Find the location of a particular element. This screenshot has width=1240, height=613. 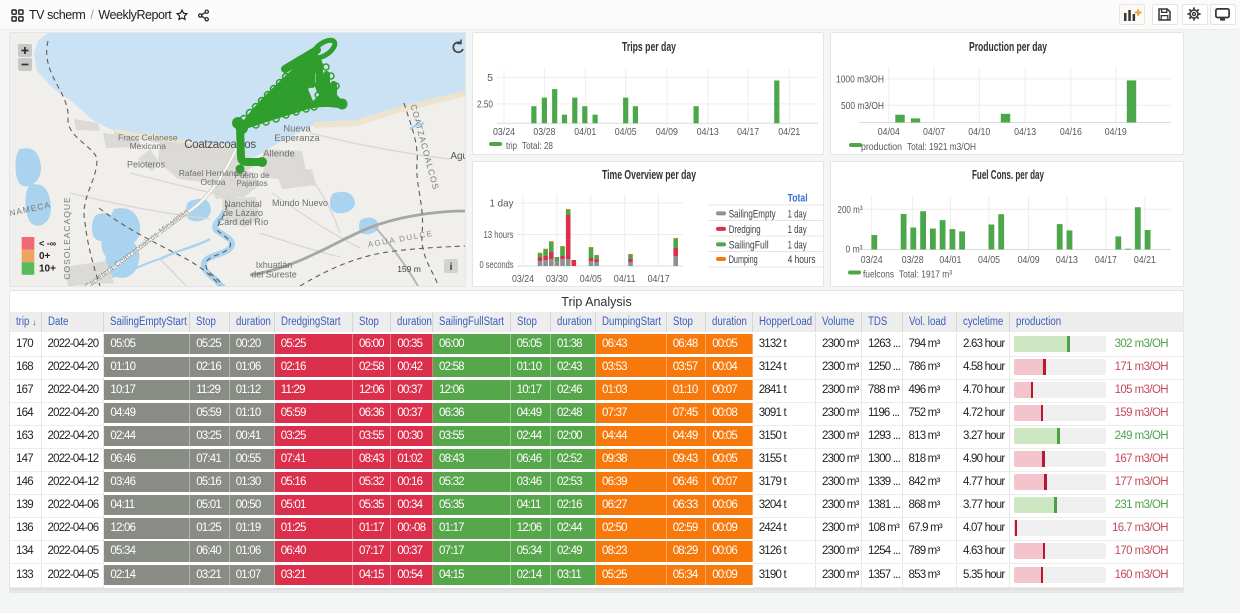

svg-text: 10+ is located at coordinates (47, 269).